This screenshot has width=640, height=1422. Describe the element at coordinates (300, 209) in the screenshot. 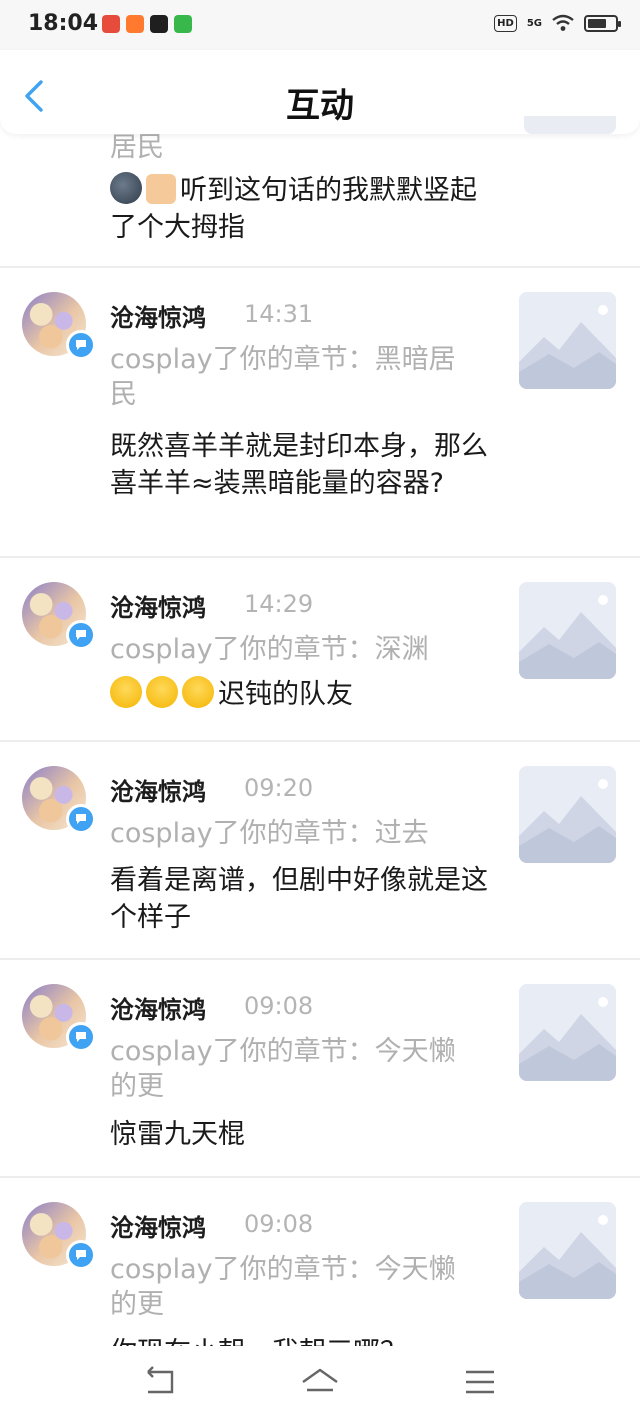

I see `comment-text: 听到这句话的我默默竖起了个大拇指` at that location.